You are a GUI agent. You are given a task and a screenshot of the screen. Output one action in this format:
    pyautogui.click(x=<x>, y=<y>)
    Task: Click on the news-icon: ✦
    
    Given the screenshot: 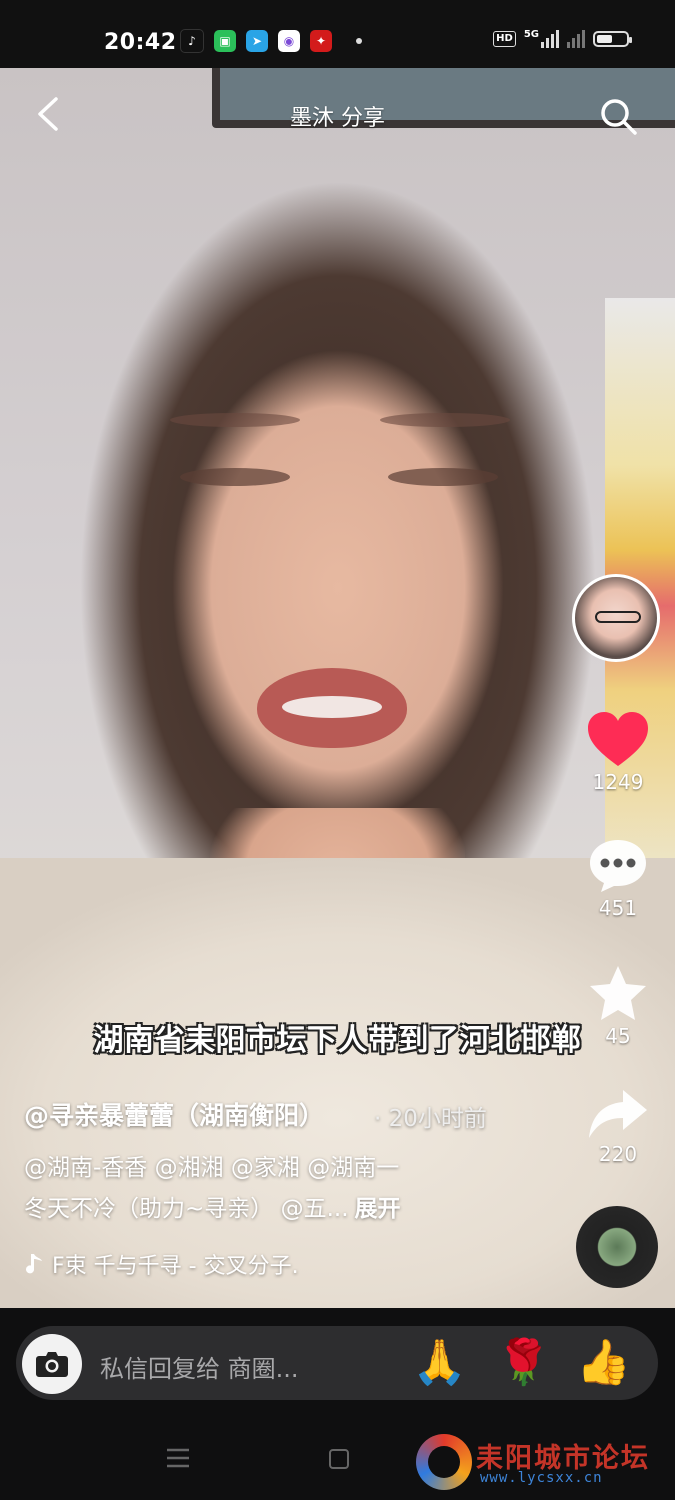 What is the action you would take?
    pyautogui.click(x=321, y=41)
    